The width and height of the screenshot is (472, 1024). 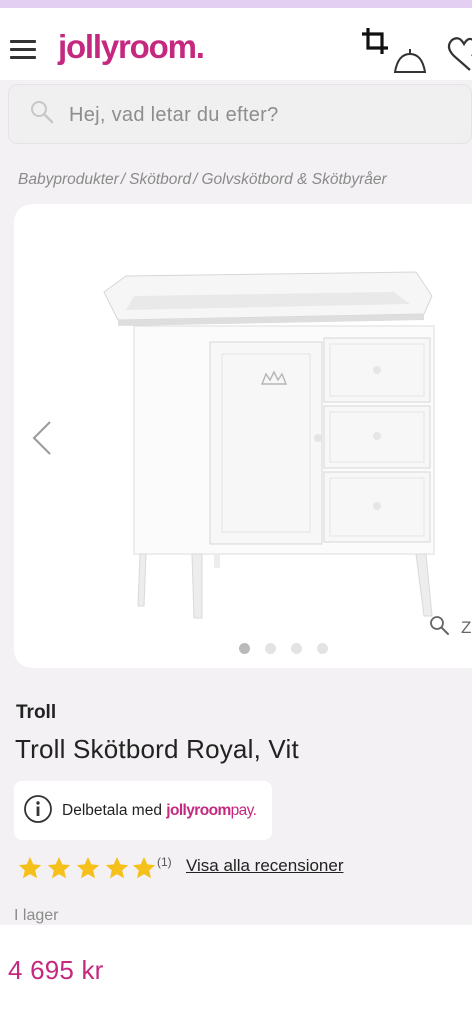 I want to click on search-bar: Hej, vad letar du efter?, so click(x=240, y=114).